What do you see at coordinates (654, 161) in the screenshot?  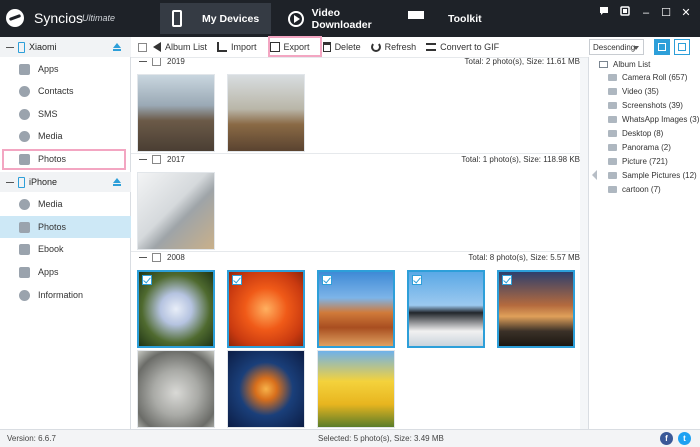 I see `album-item: Picture (721)` at bounding box center [654, 161].